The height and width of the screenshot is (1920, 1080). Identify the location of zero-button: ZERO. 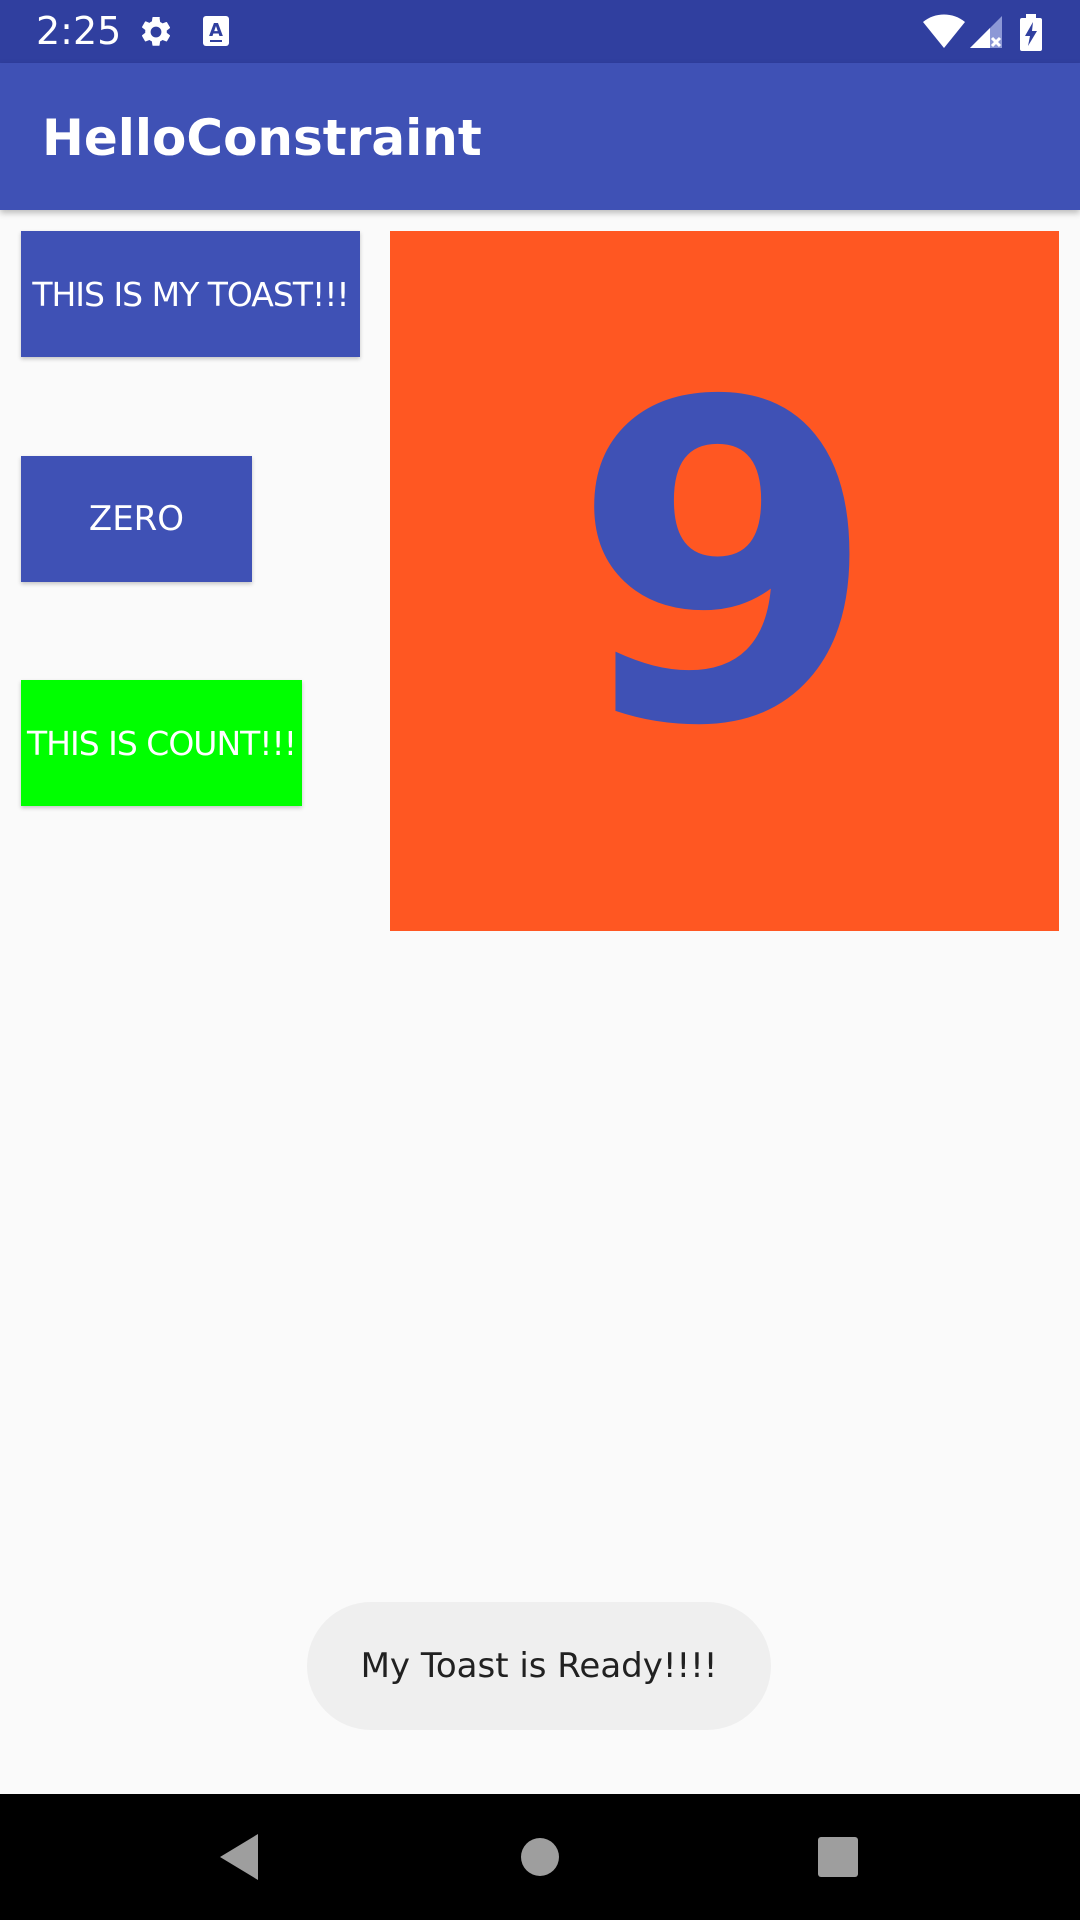
(136, 519).